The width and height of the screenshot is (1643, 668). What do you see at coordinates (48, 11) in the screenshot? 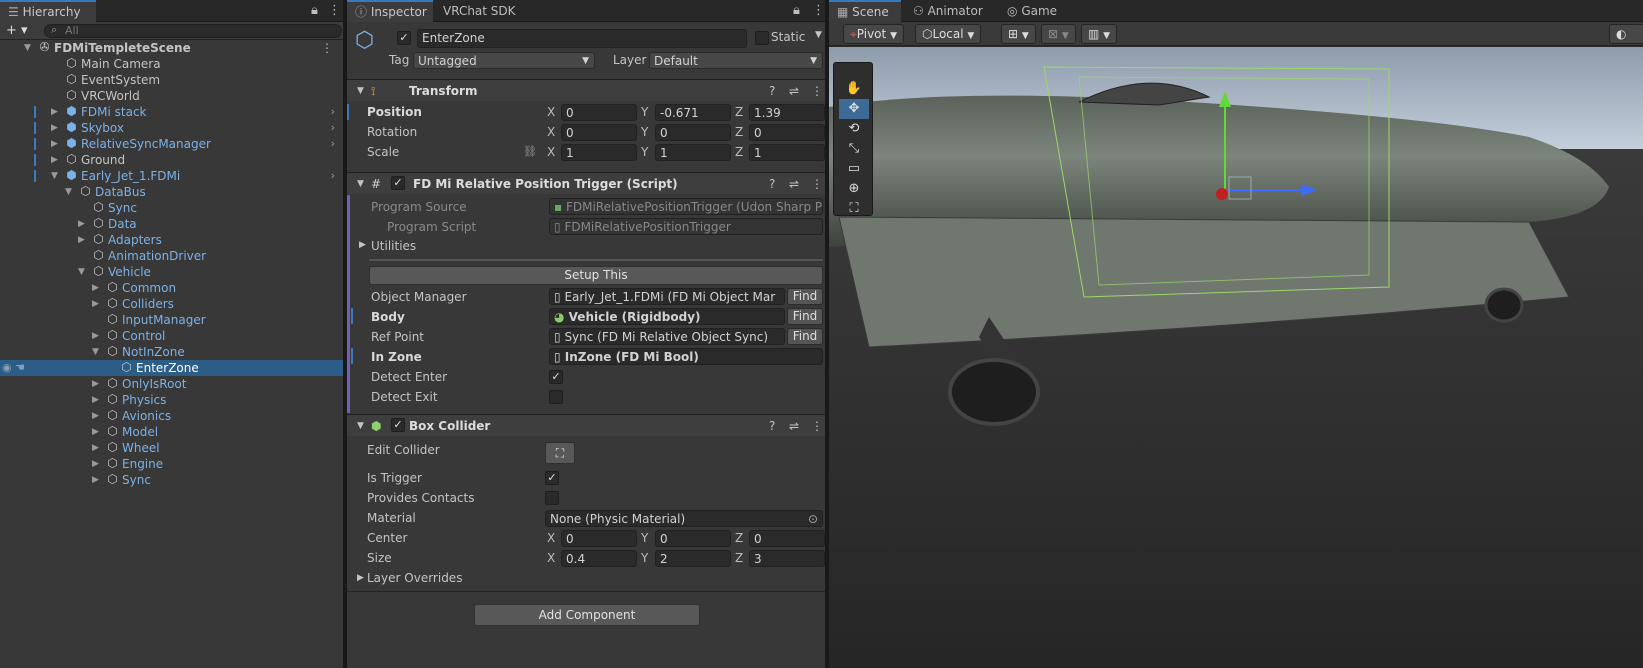
I see `tab-hierarchy: ☰ Hierarchy` at bounding box center [48, 11].